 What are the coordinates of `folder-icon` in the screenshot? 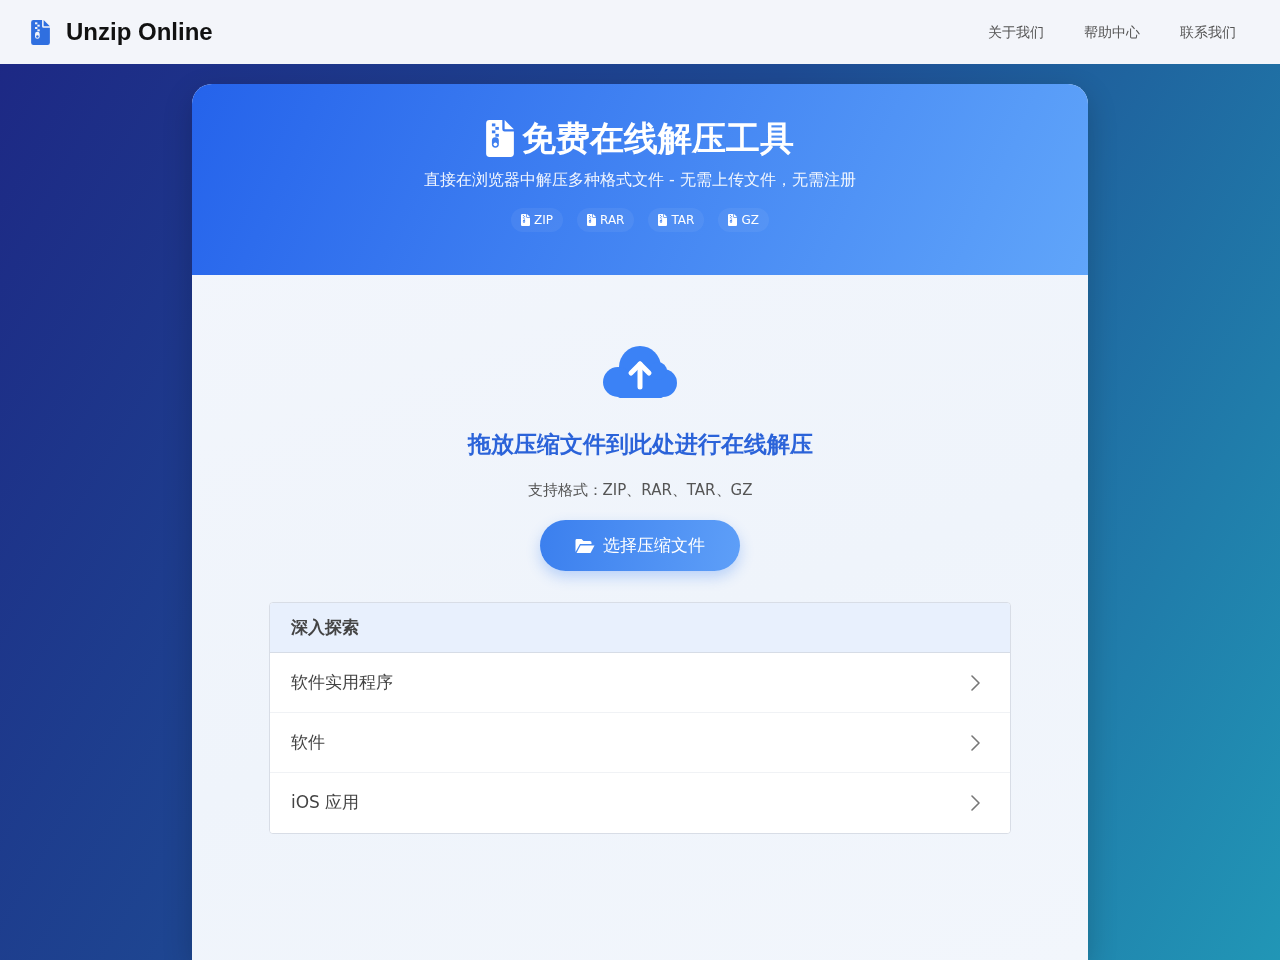 It's located at (585, 545).